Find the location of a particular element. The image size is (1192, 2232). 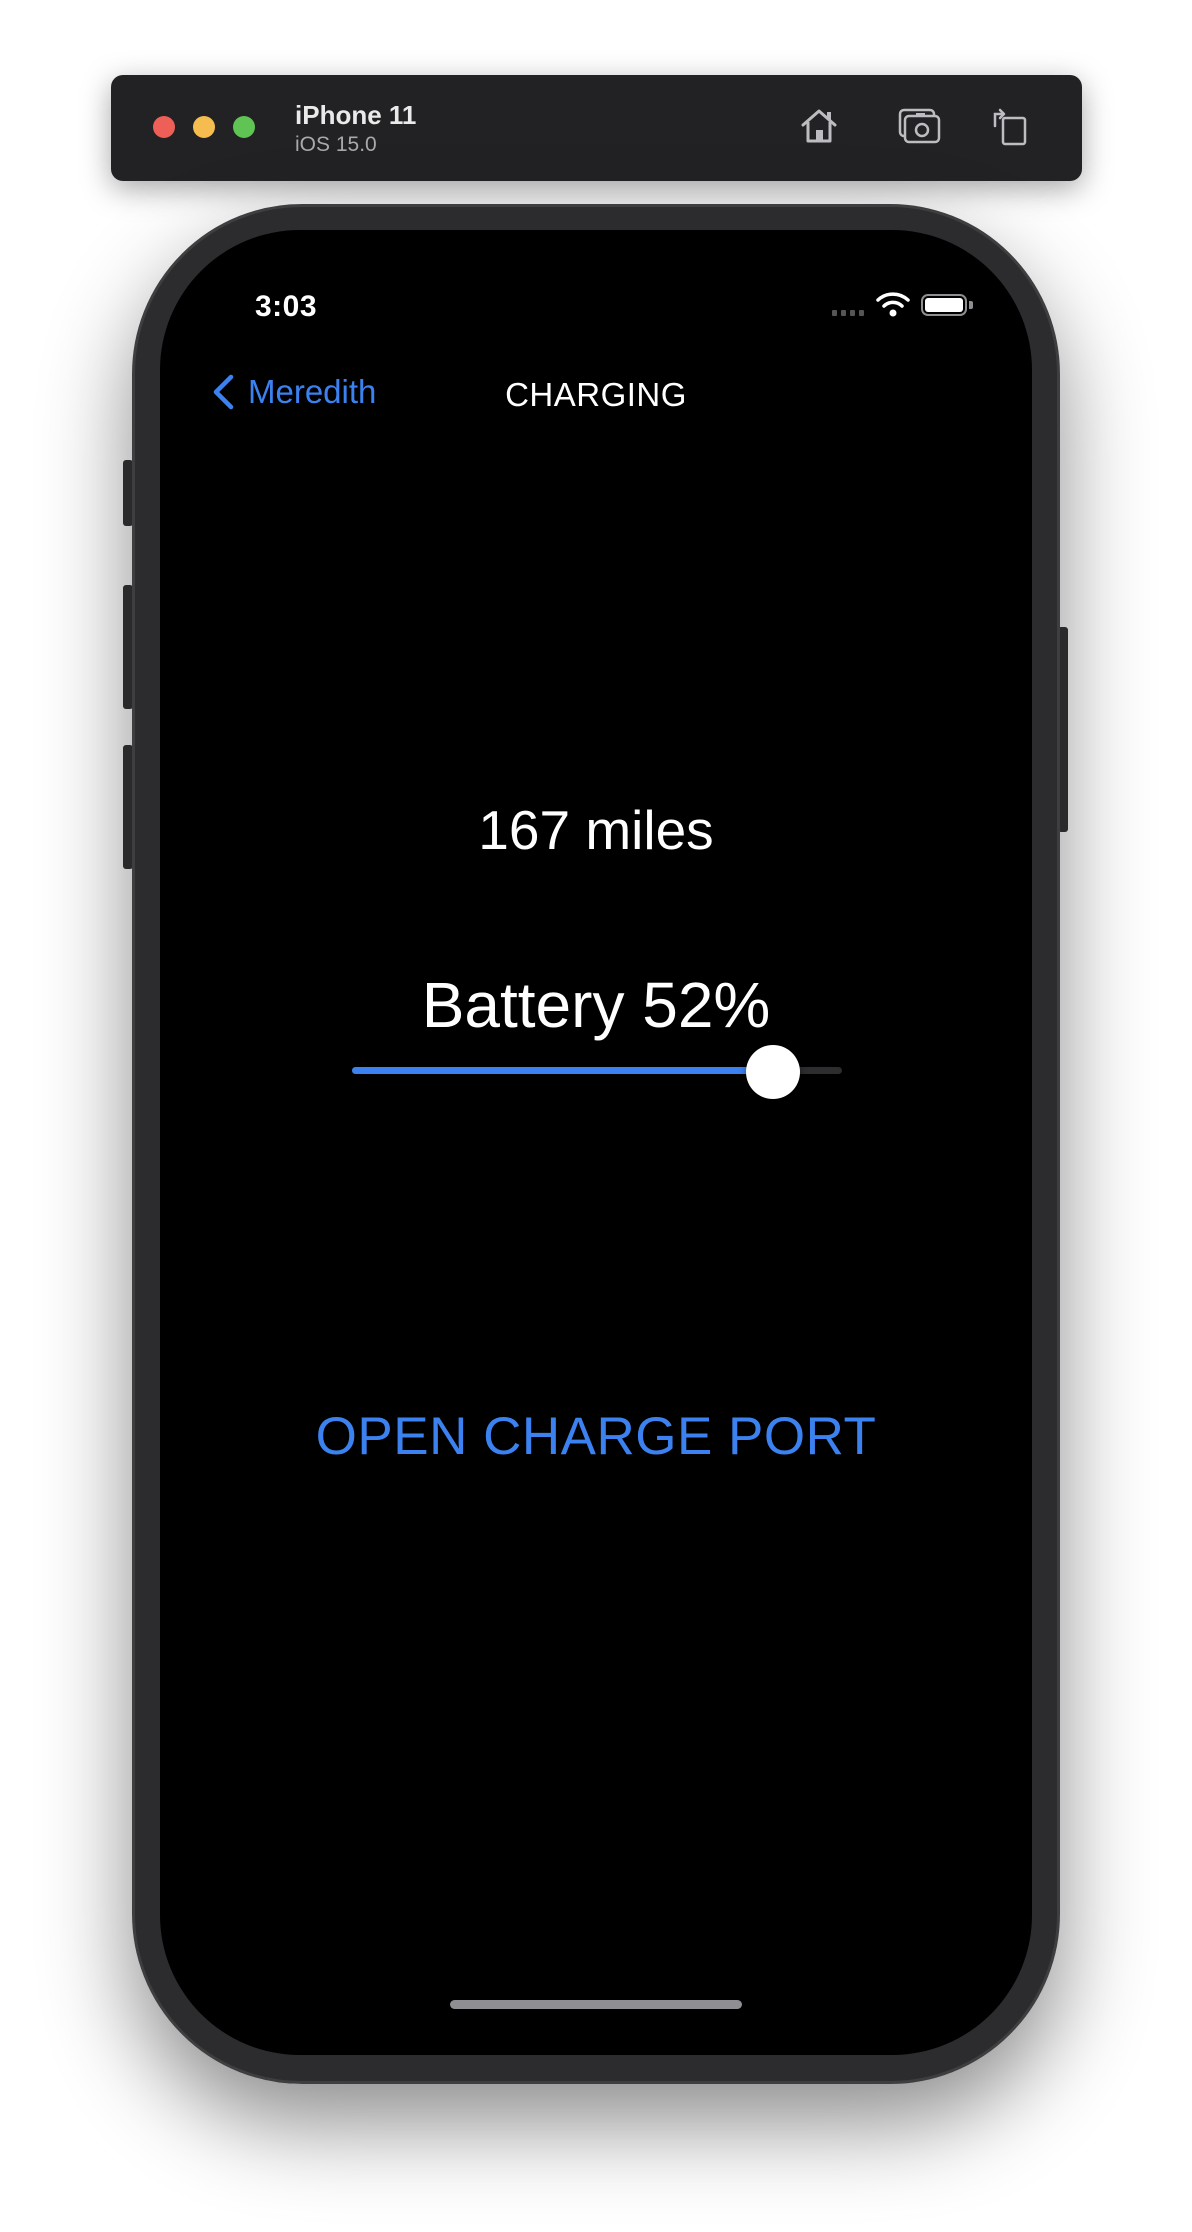

range-label: 167 miles is located at coordinates (596, 830).